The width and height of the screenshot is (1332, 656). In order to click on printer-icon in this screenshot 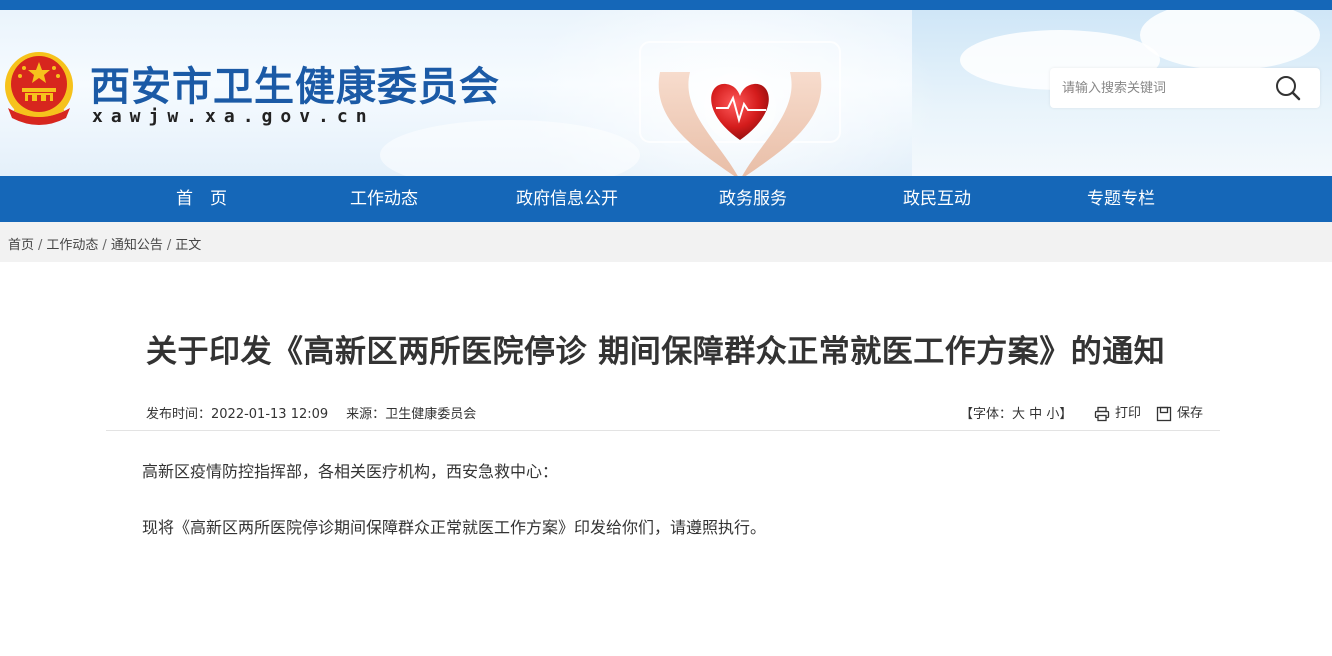, I will do `click(1102, 413)`.